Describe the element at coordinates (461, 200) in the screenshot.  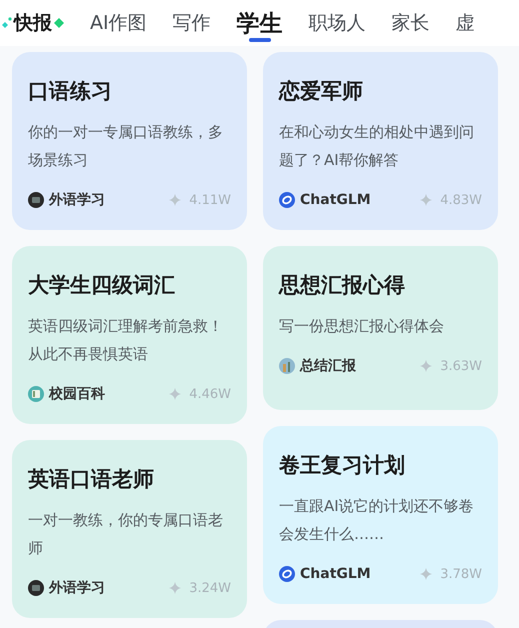
I see `usage-count: 4.83W` at that location.